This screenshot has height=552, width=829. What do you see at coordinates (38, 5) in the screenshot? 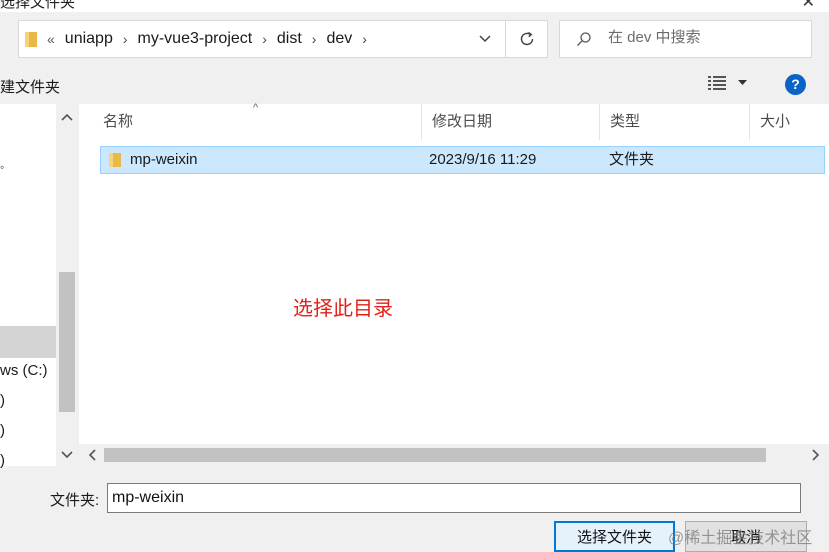
I see `window-title: 选择文件夹` at bounding box center [38, 5].